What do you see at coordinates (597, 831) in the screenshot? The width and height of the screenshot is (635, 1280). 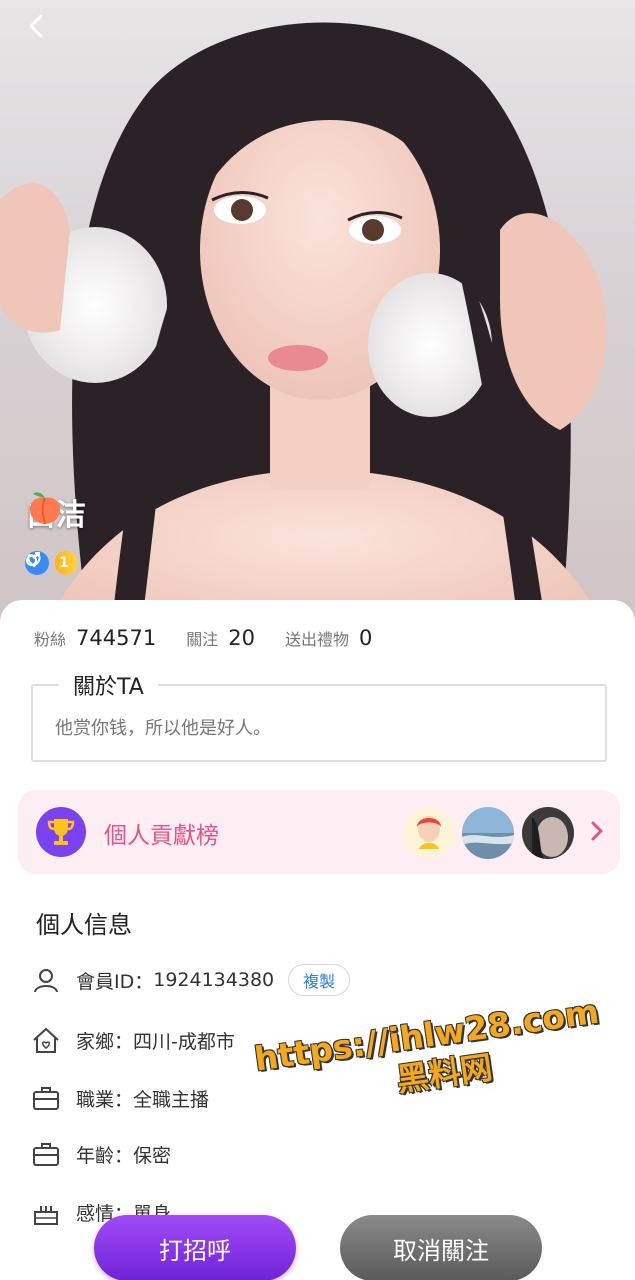 I see `chevron-right-icon` at bounding box center [597, 831].